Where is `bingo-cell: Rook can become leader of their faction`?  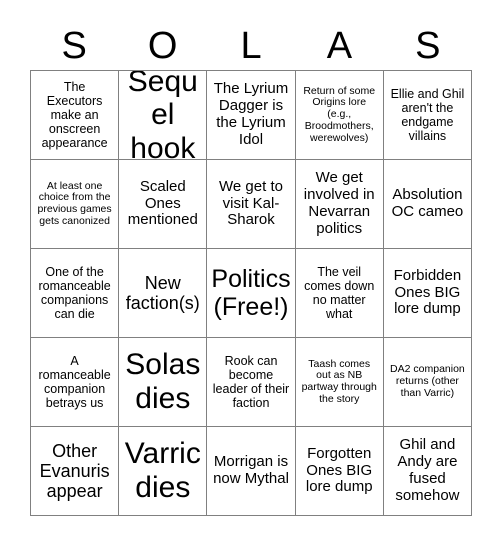
bingo-cell: Rook can become leader of their faction is located at coordinates (251, 382).